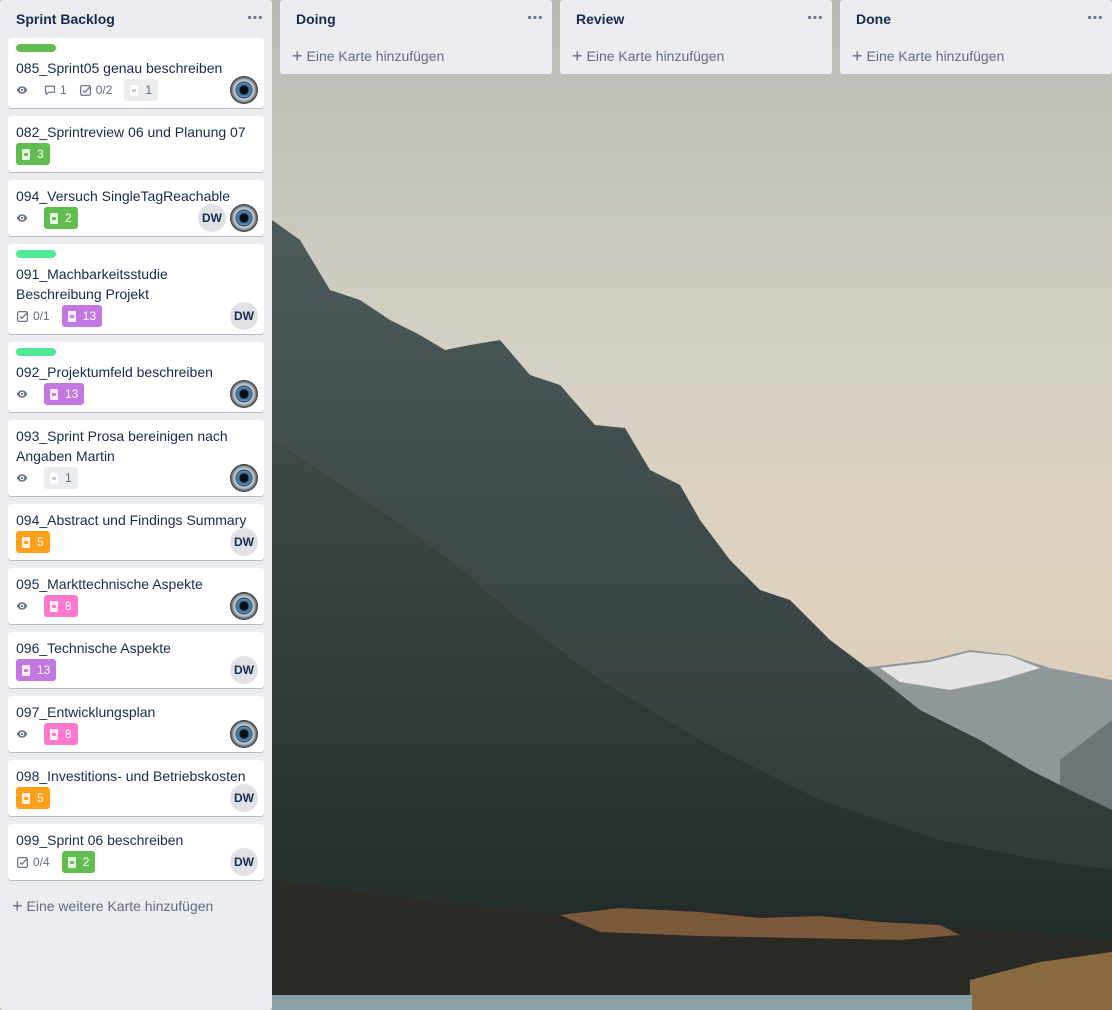 Image resolution: width=1112 pixels, height=1010 pixels. What do you see at coordinates (316, 19) in the screenshot?
I see `list-title: Doing` at bounding box center [316, 19].